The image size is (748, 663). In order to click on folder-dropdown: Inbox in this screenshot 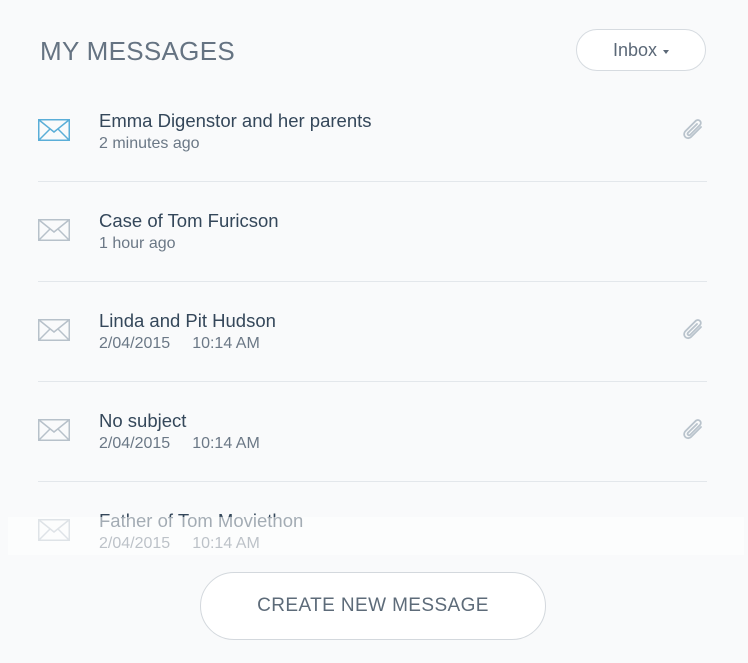, I will do `click(641, 50)`.